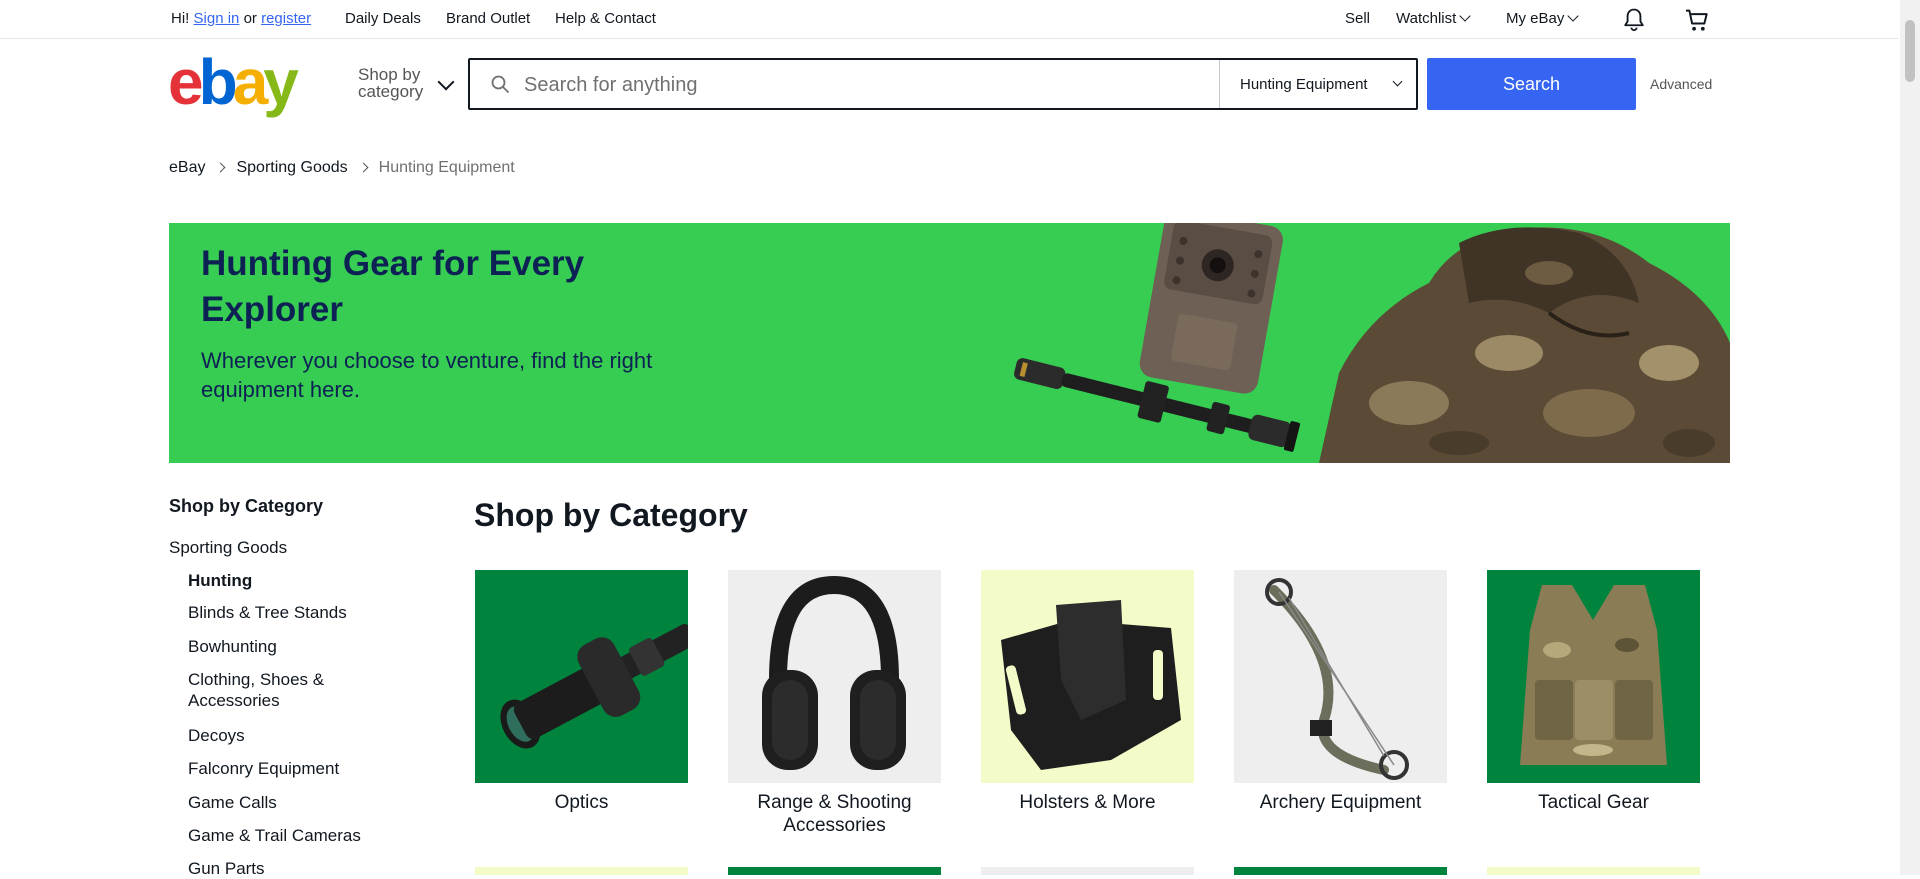  What do you see at coordinates (1426, 18) in the screenshot?
I see `watchlist-label: Watchlist` at bounding box center [1426, 18].